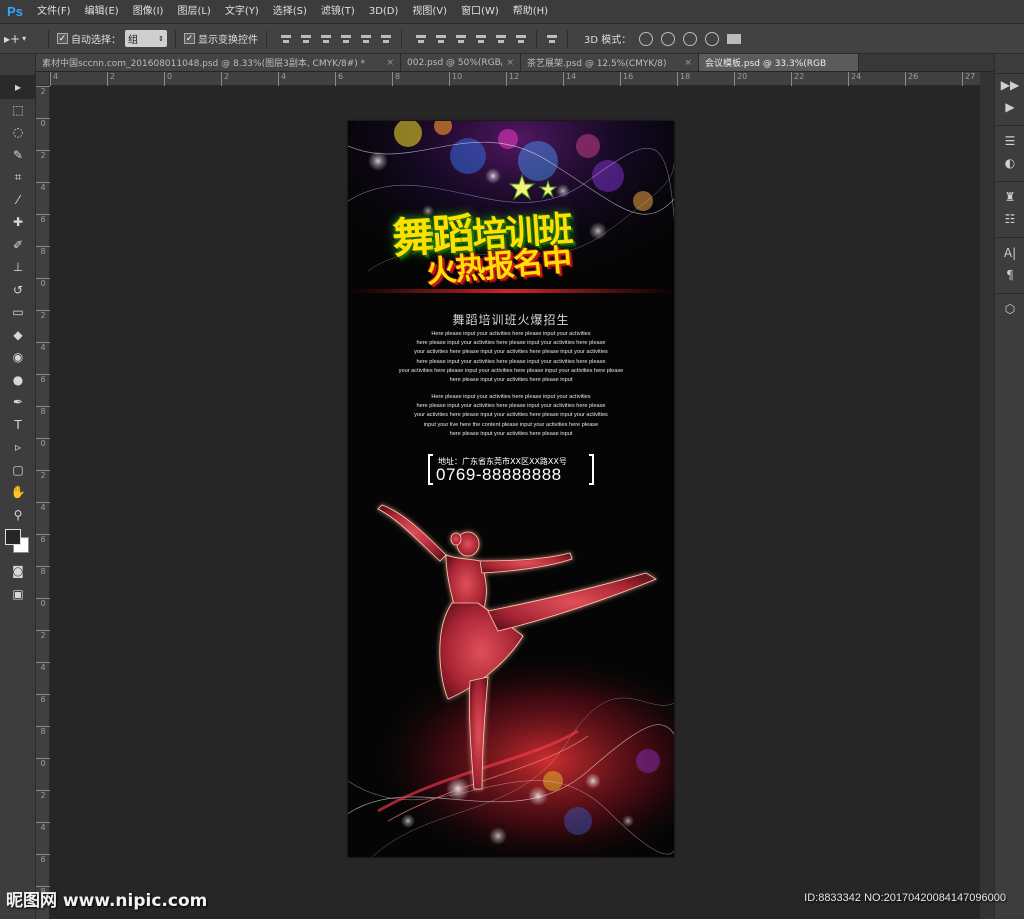 The image size is (1024, 919). I want to click on lasso-tool-icon: ◌, so click(18, 132).